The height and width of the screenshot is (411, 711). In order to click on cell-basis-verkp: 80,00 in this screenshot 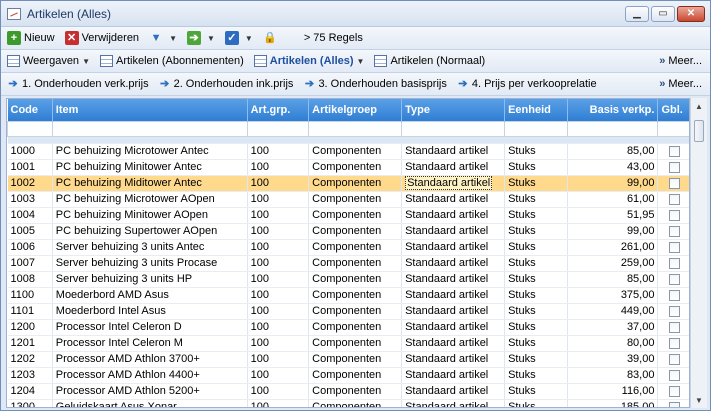, I will do `click(613, 343)`.